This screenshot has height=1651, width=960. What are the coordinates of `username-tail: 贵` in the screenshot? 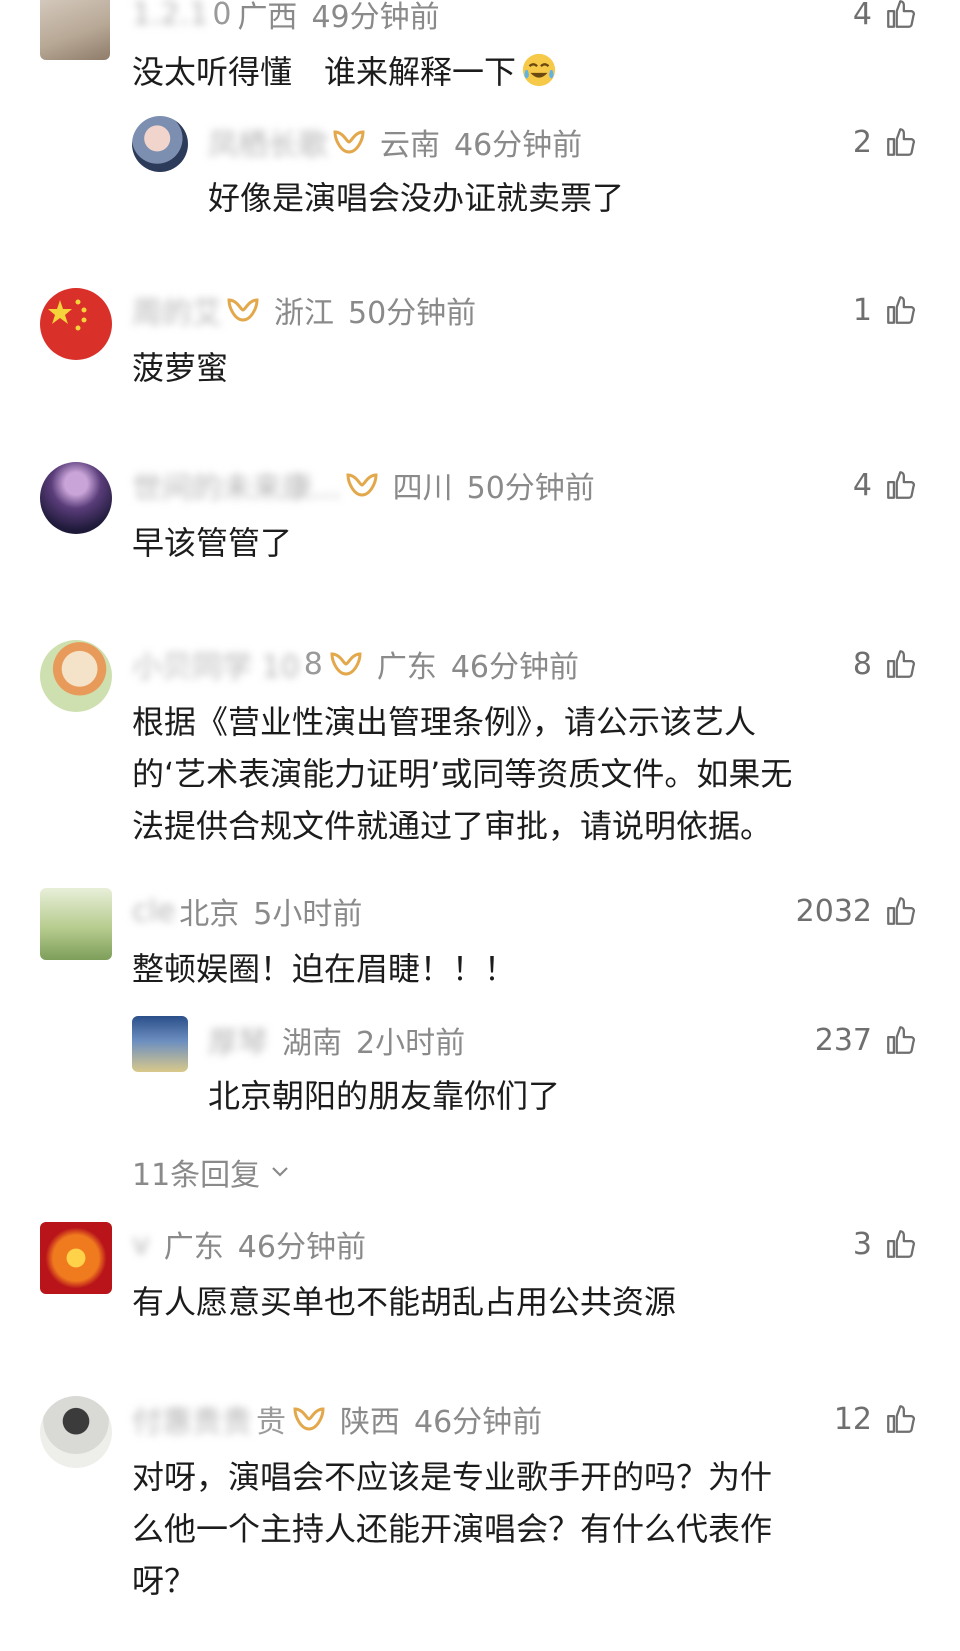 It's located at (271, 1422).